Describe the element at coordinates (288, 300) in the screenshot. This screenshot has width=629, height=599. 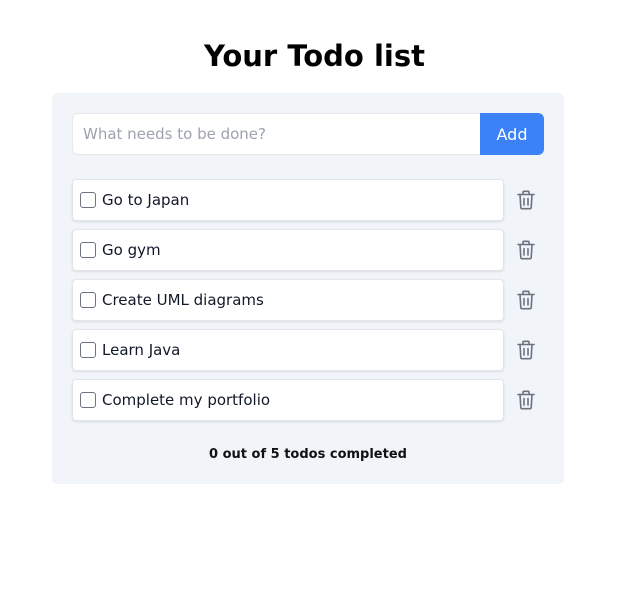
I see `todo-item: Create UML diagrams` at that location.